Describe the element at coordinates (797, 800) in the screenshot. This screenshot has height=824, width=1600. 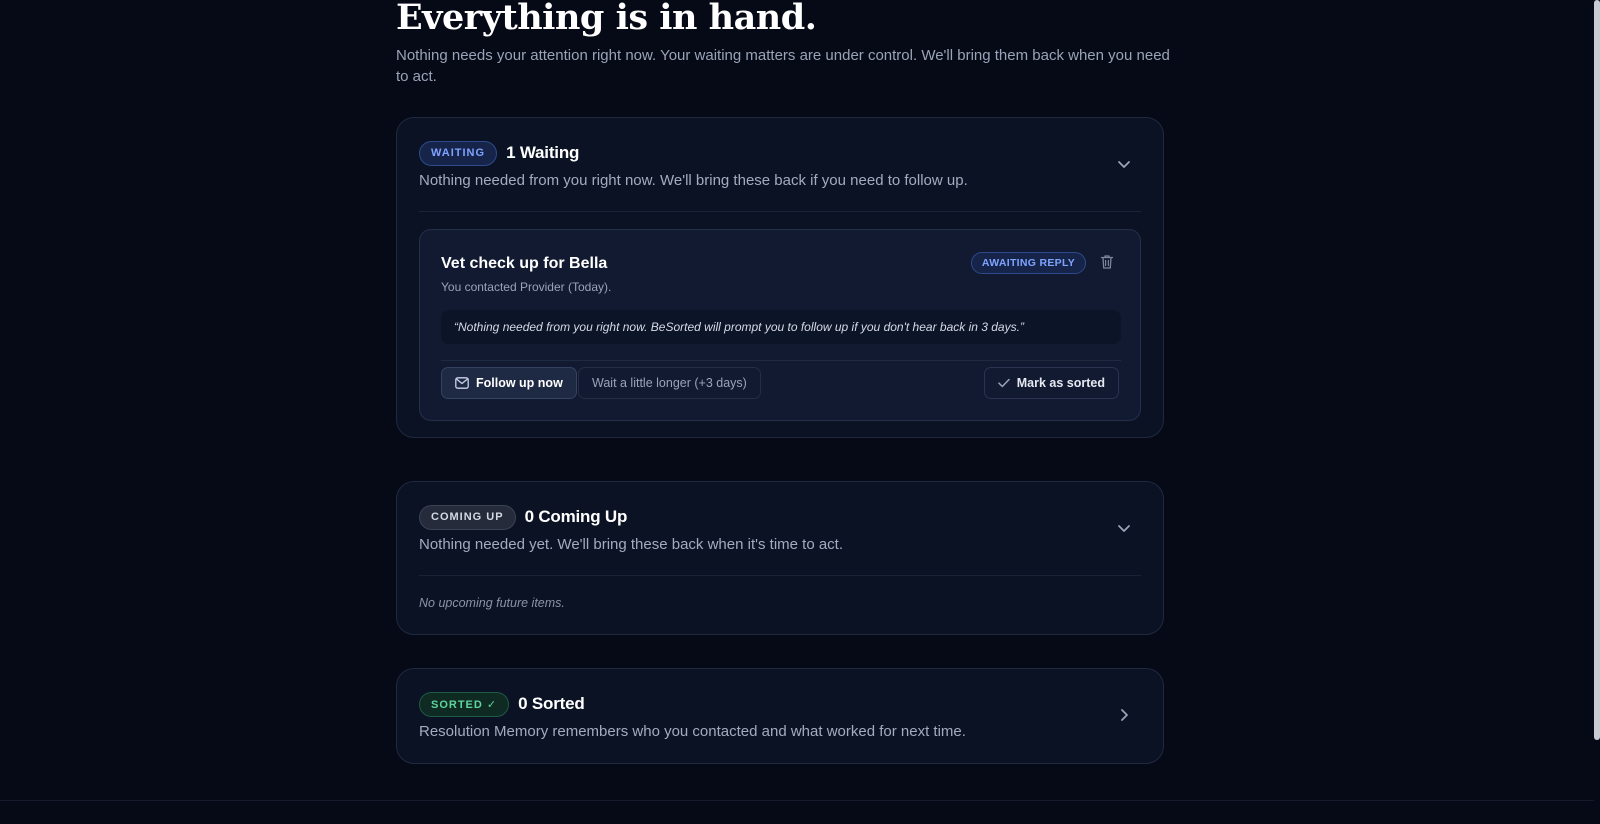
I see `footer-divider` at that location.